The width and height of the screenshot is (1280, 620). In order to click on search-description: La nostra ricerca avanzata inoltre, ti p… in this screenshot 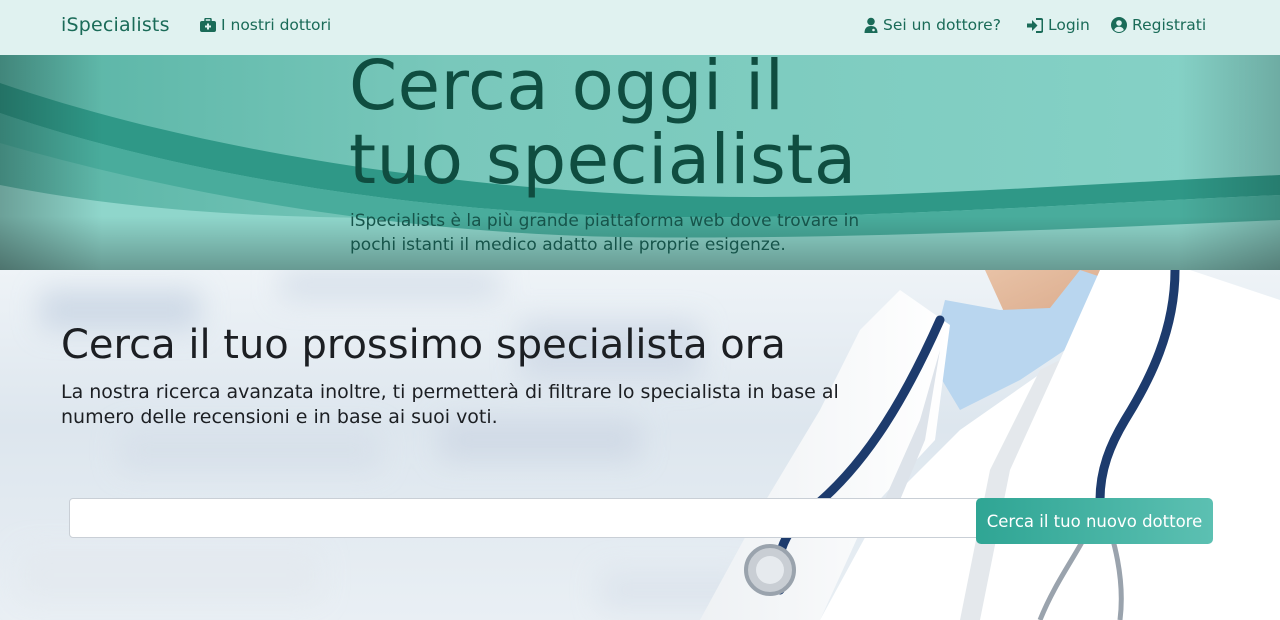, I will do `click(450, 404)`.